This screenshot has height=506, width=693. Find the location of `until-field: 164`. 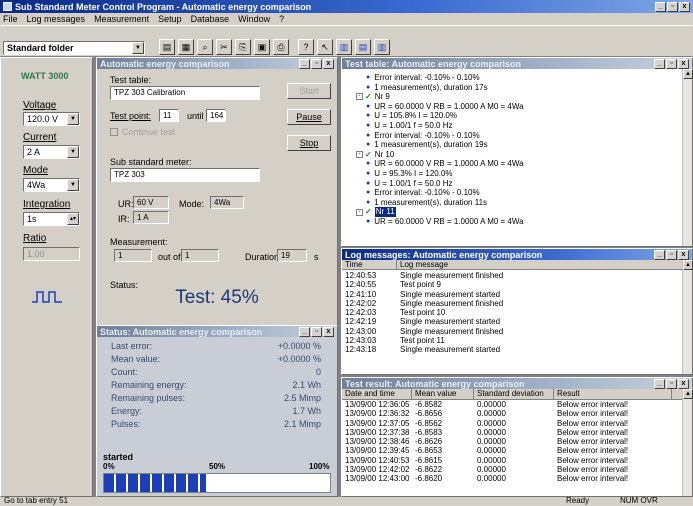

until-field: 164 is located at coordinates (216, 115).